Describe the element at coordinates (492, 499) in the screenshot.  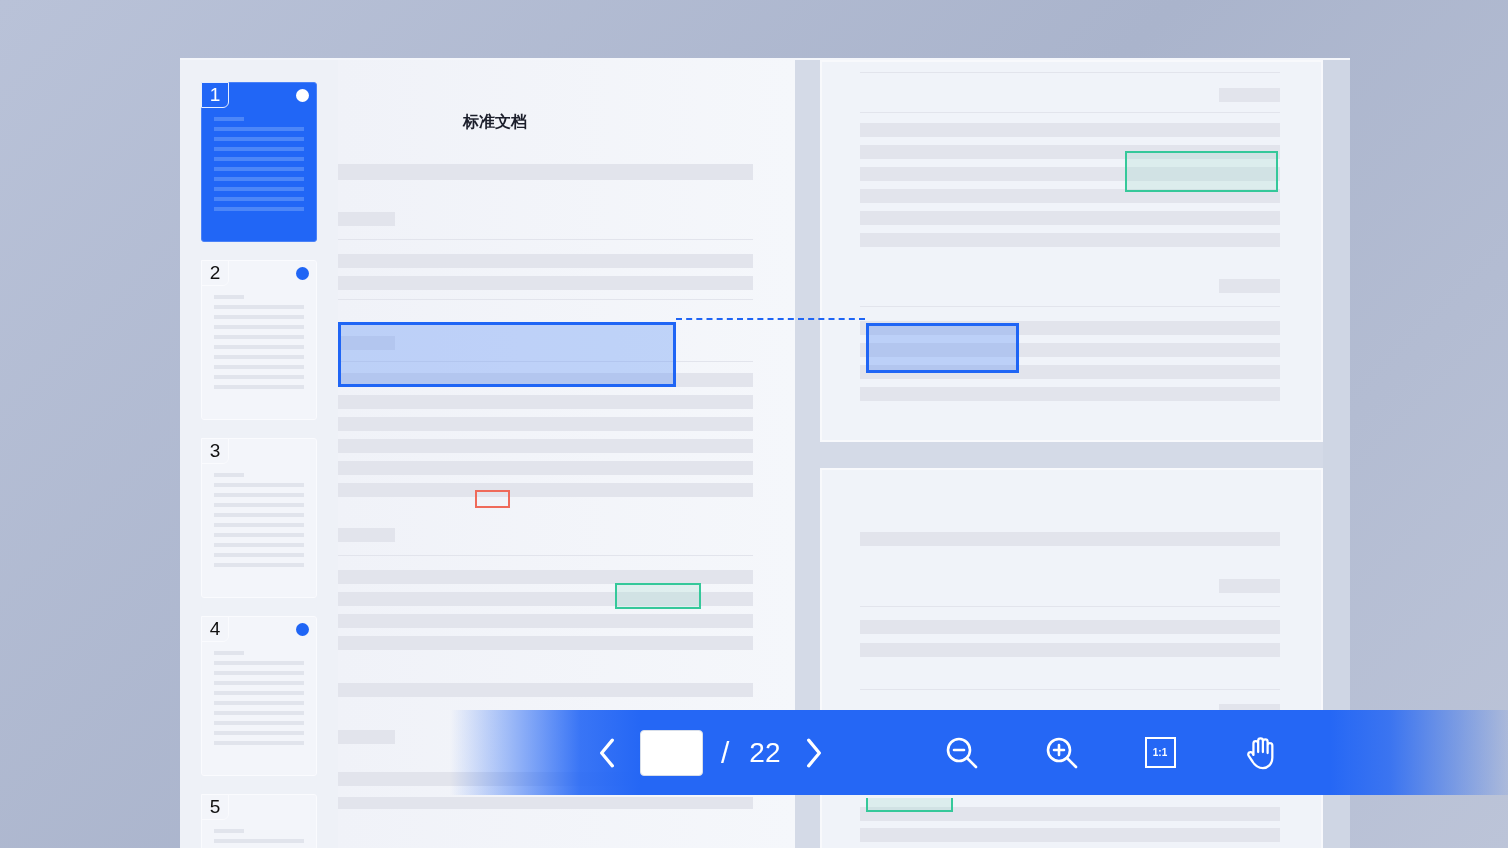
I see `deletion-highlight` at that location.